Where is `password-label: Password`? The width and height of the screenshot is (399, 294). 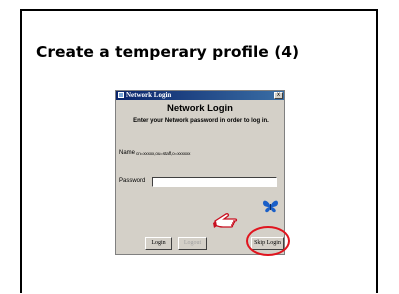 password-label: Password is located at coordinates (132, 181).